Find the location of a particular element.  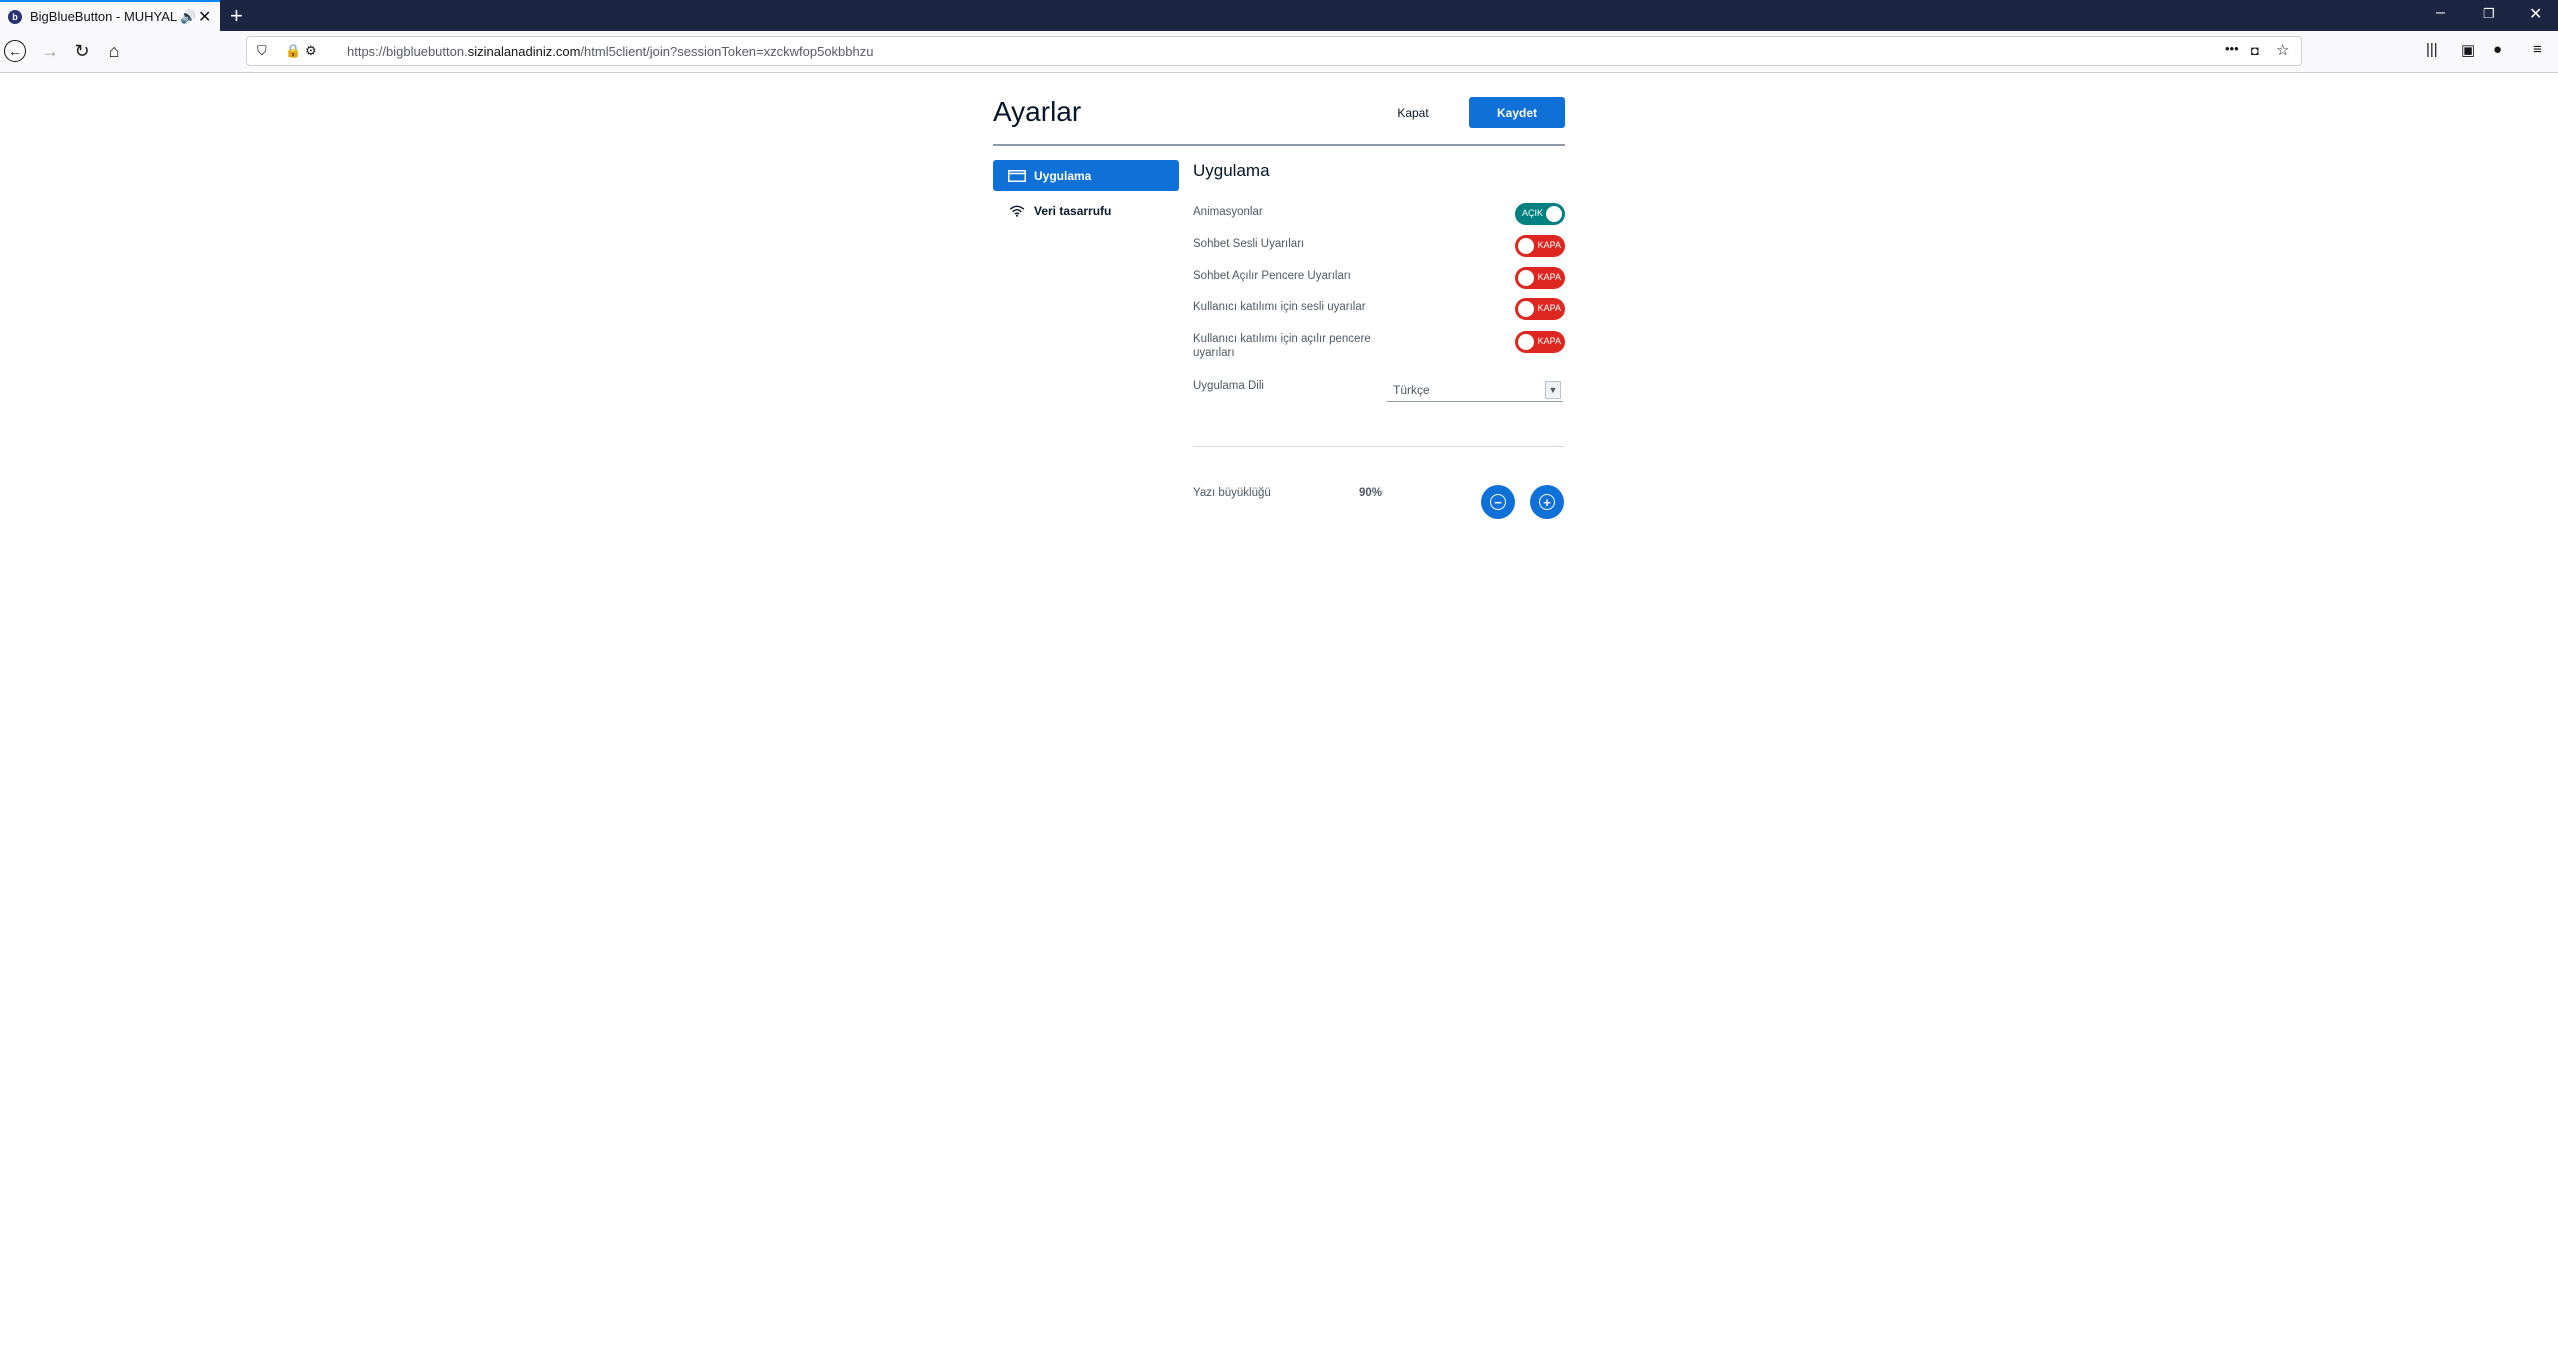

language-select-value: Türkçe is located at coordinates (1411, 390).